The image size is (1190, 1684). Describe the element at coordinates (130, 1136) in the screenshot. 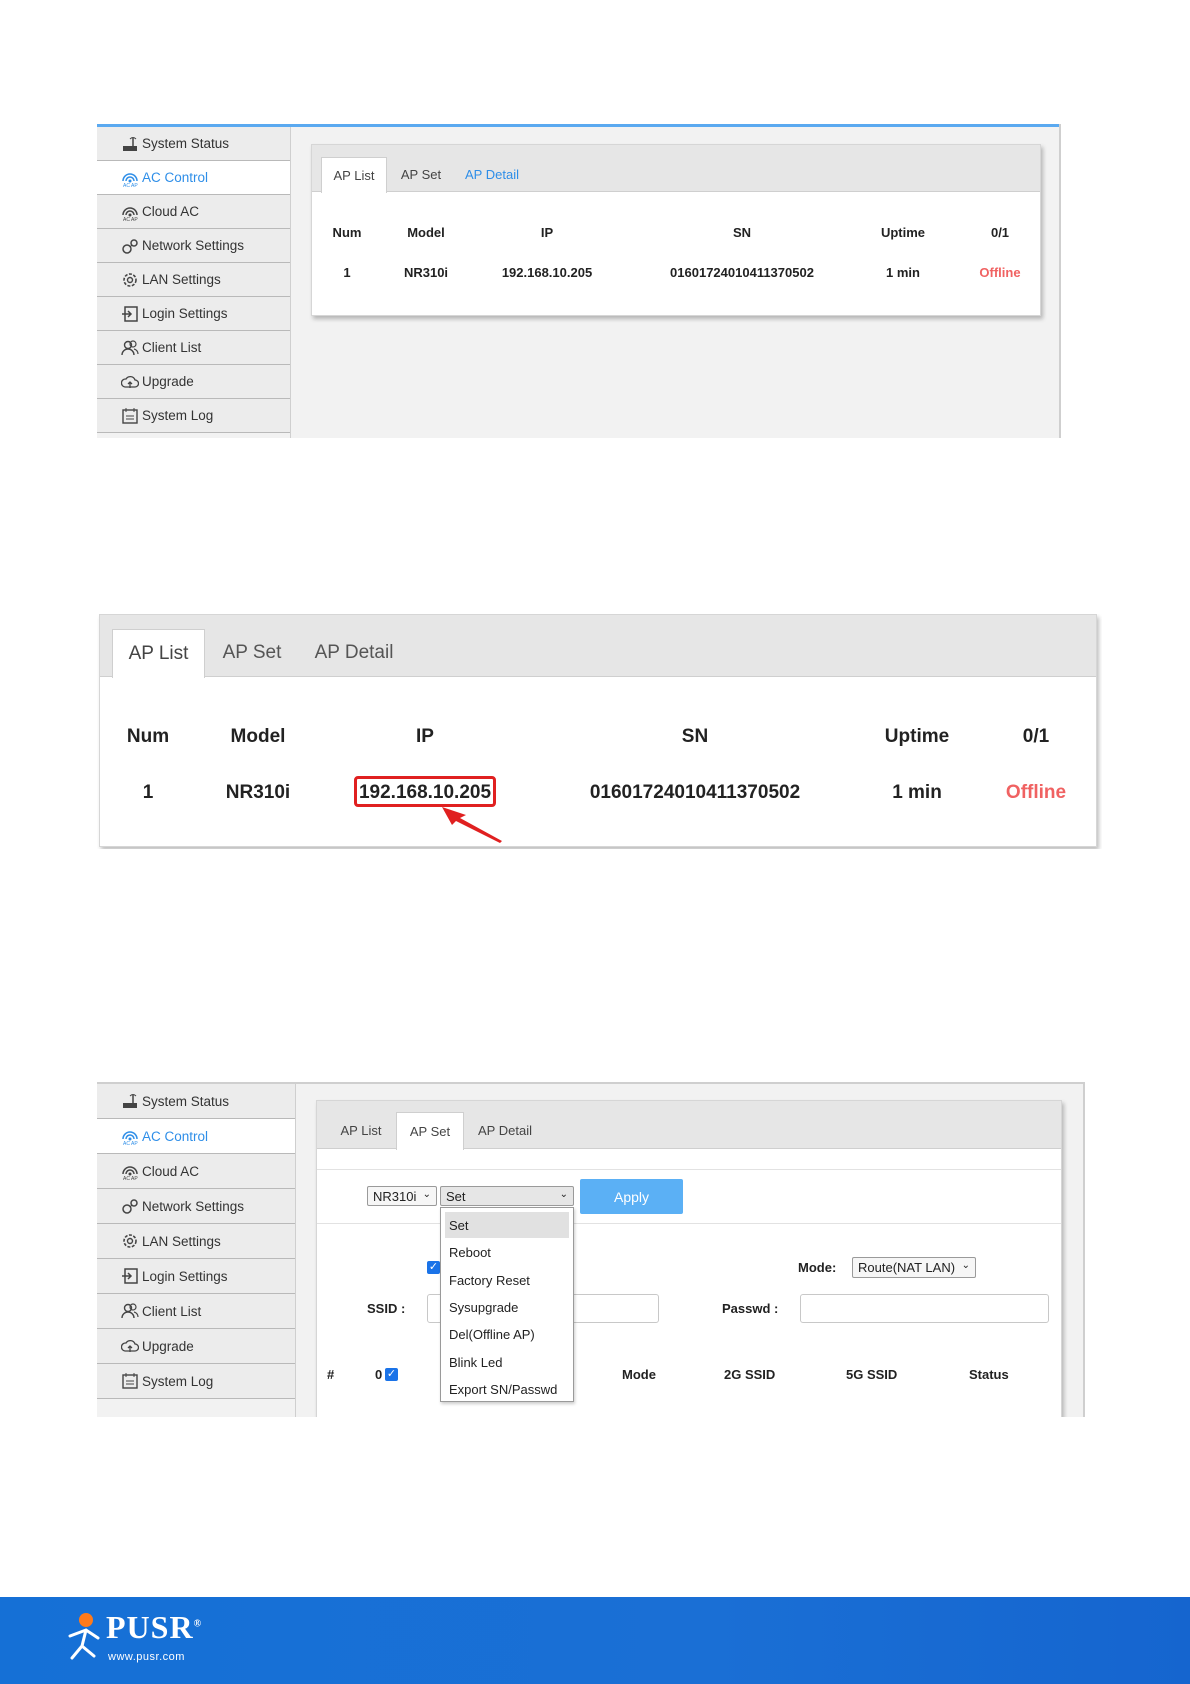

I see `ac-ap-icon: AC AP` at that location.